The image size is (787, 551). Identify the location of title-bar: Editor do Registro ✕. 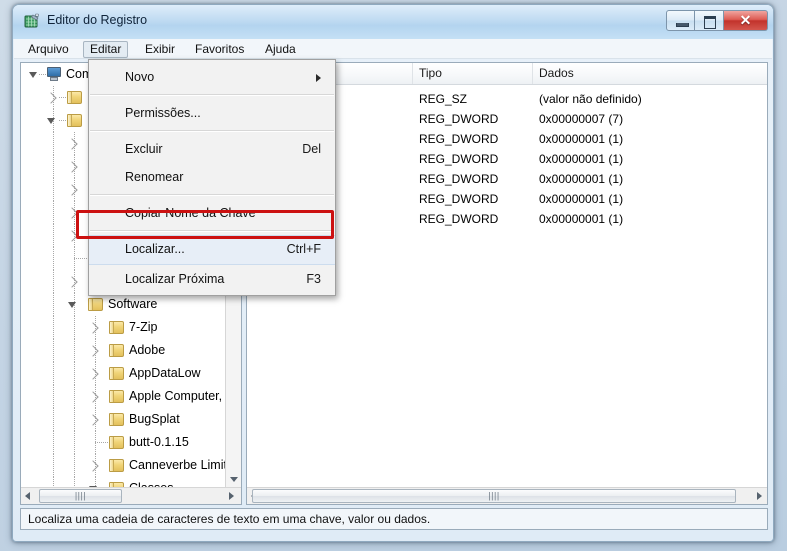
(393, 22).